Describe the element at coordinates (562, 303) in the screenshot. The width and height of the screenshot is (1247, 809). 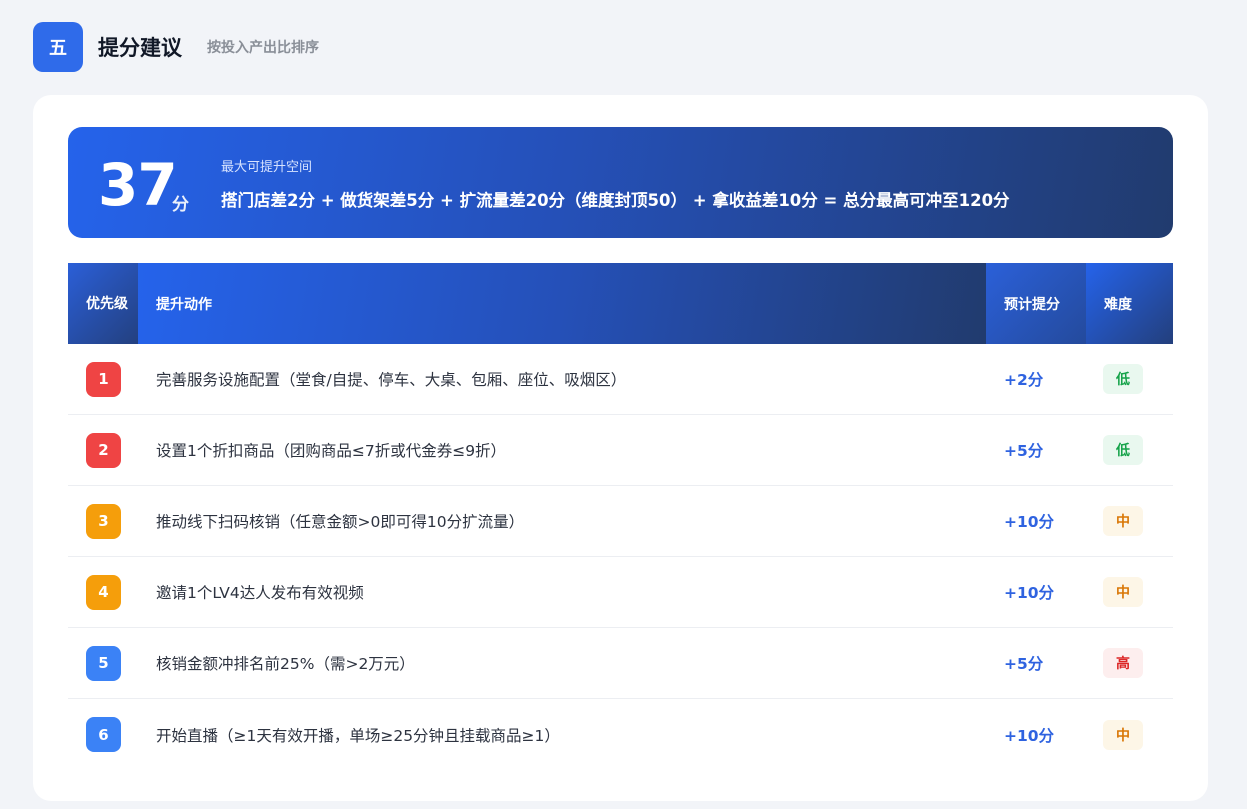
I see `header-action: 提升动作` at that location.